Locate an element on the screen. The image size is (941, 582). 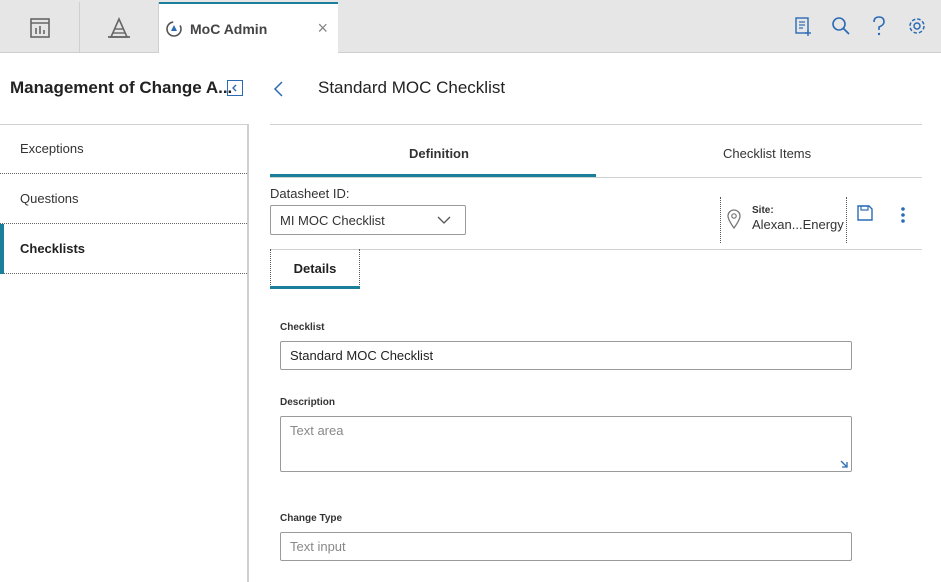
site-value: Alexan...Energy is located at coordinates (798, 224).